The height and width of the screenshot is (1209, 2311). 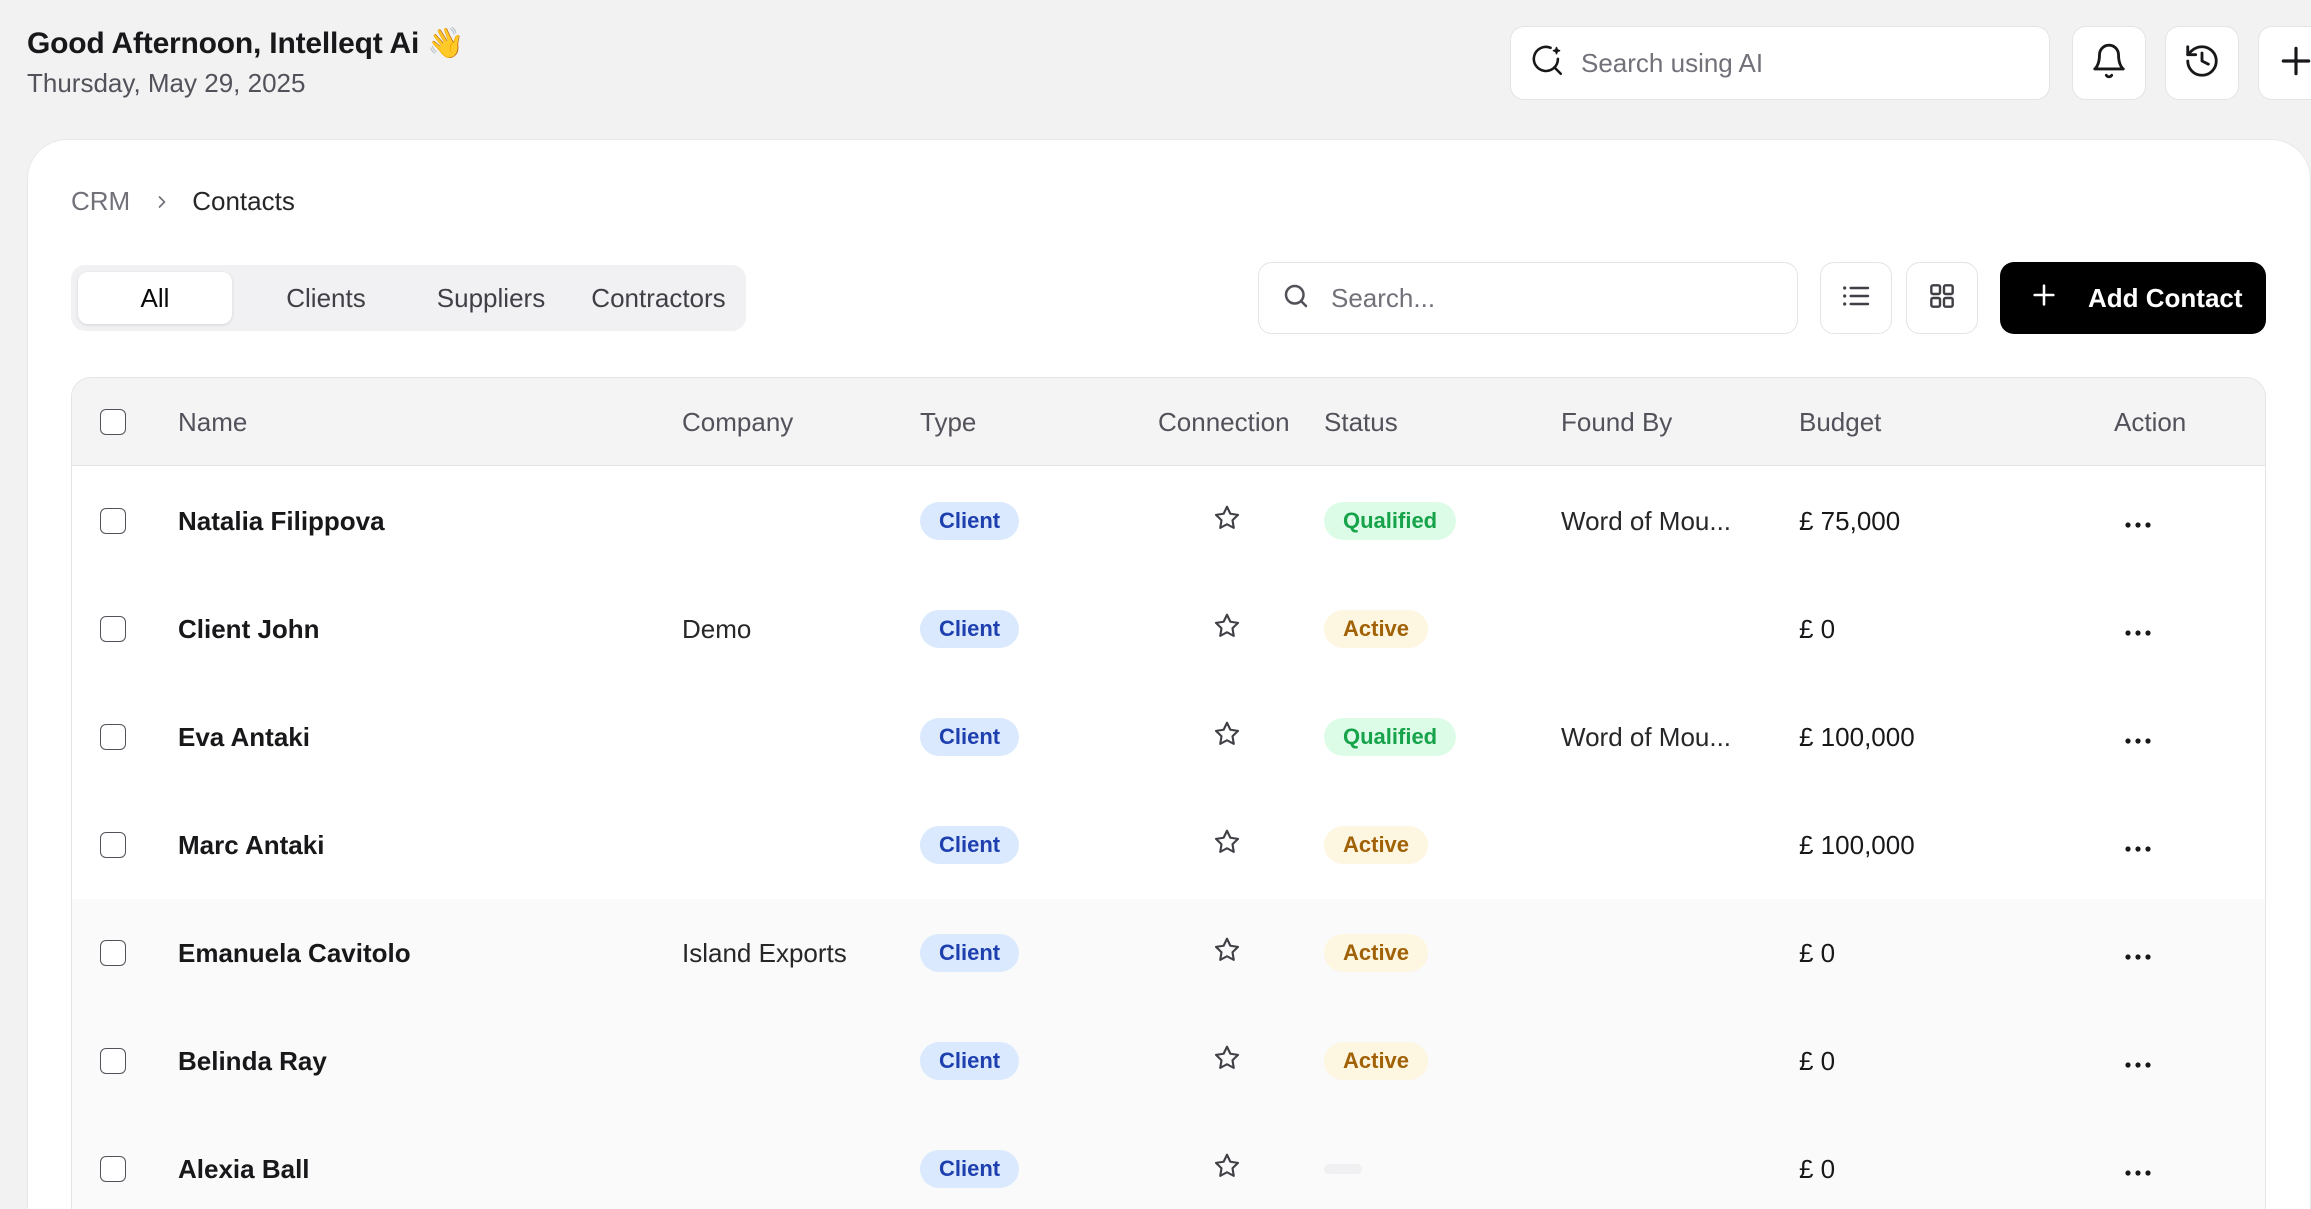 I want to click on table-row: Client John Demo Client Active £ 0, so click(x=1168, y=629).